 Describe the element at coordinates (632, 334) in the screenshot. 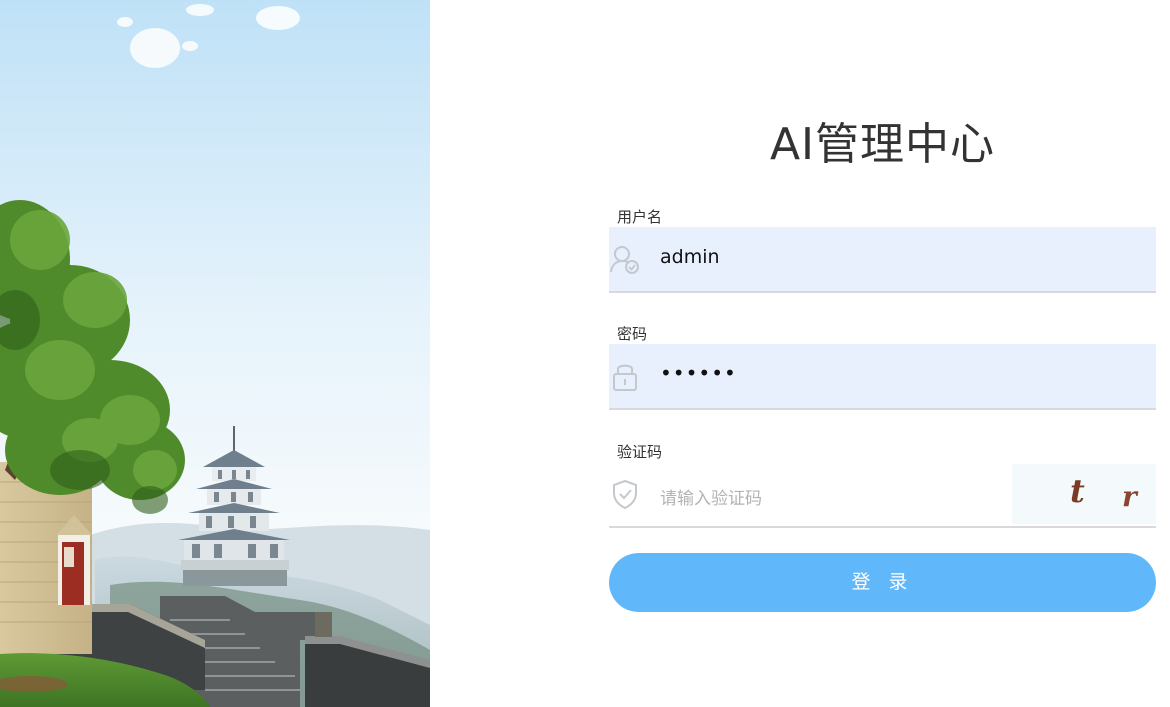

I see `password-label: 密码` at that location.